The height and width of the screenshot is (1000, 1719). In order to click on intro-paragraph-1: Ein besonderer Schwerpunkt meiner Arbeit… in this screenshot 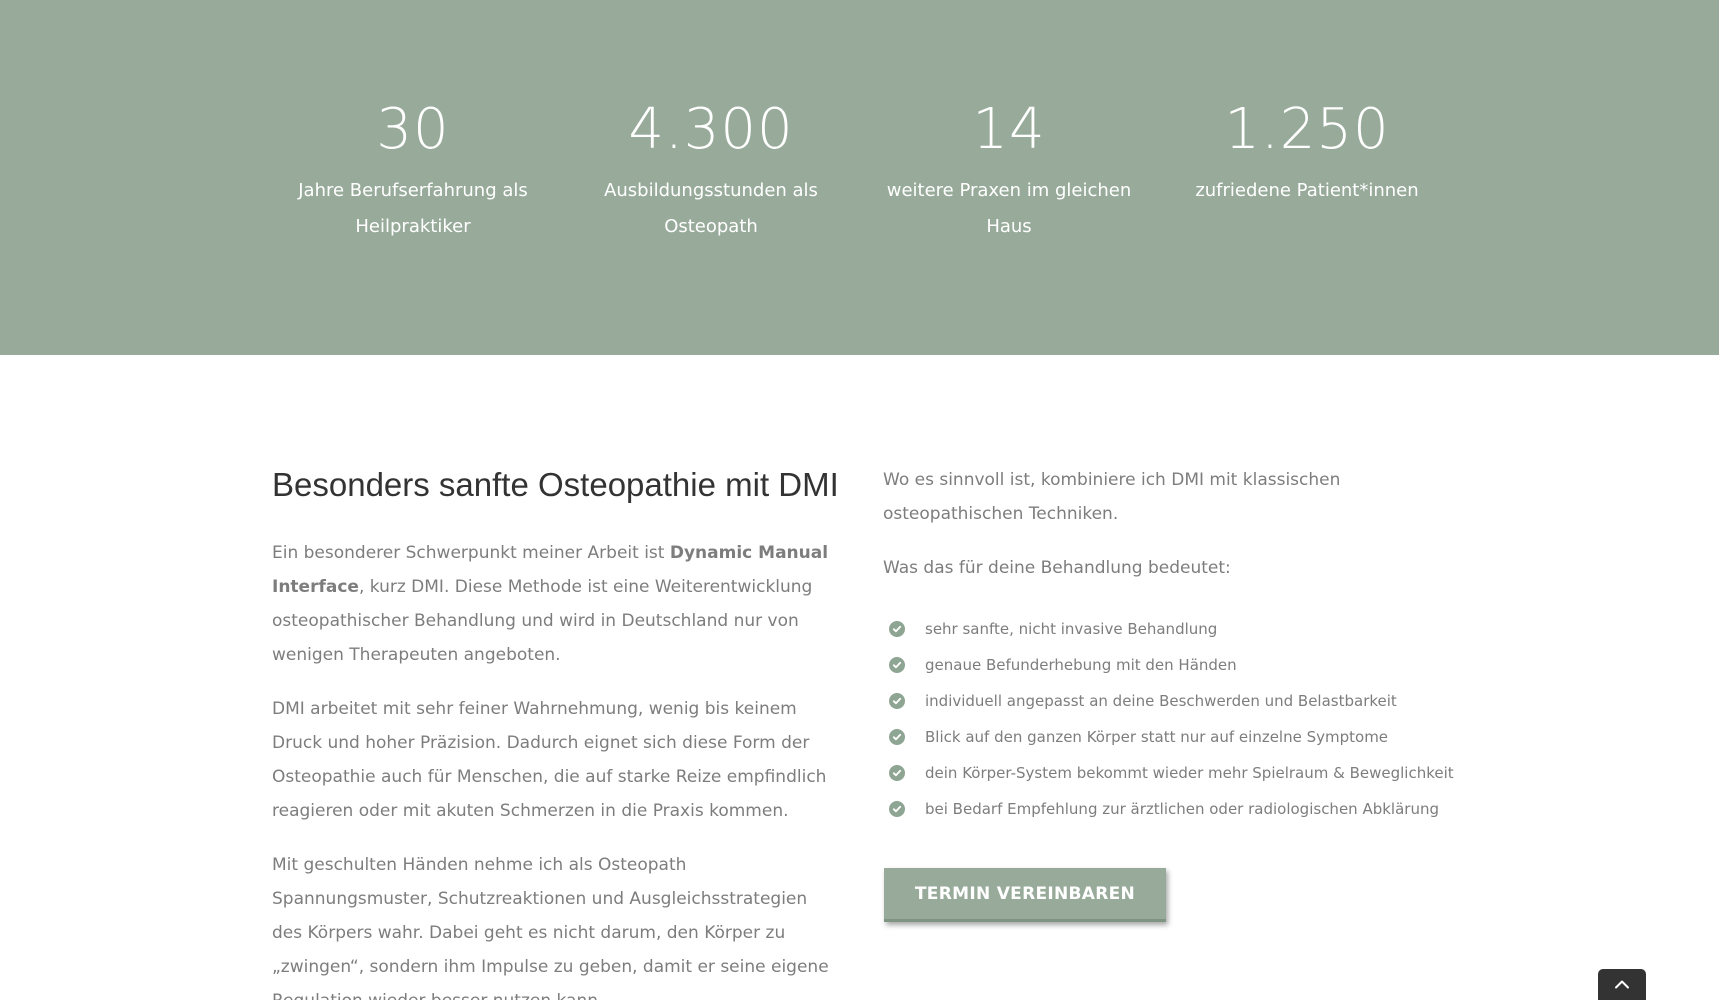, I will do `click(557, 604)`.